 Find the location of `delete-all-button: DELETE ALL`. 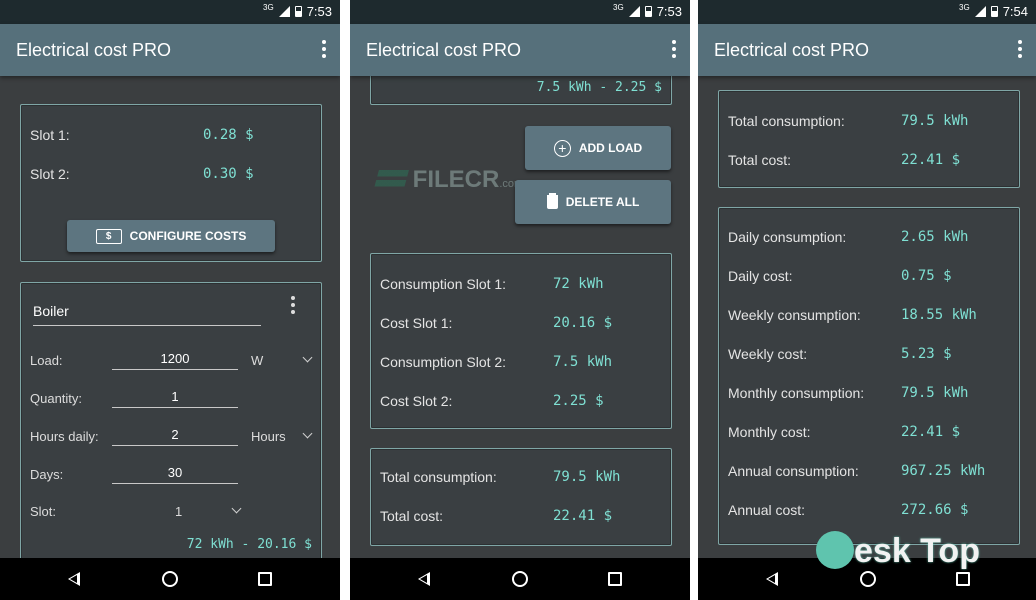

delete-all-button: DELETE ALL is located at coordinates (593, 202).